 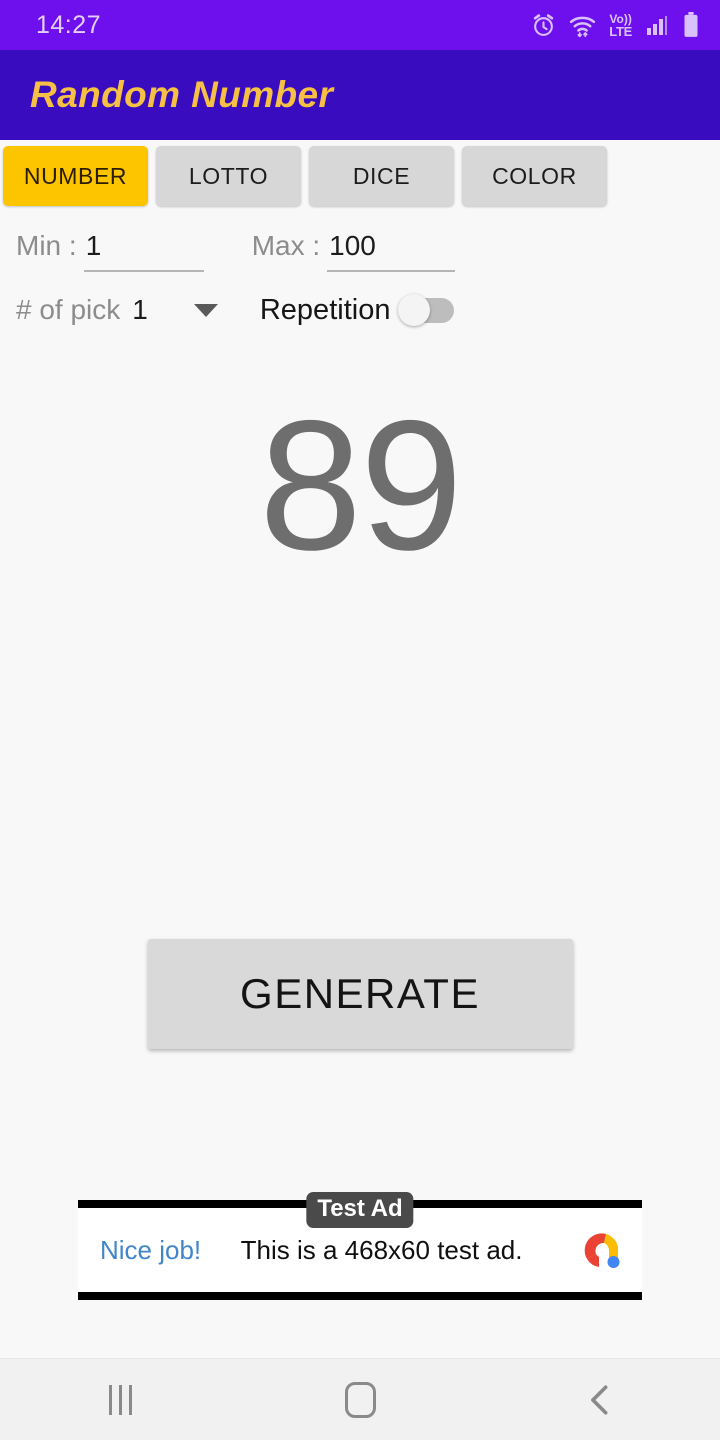 I want to click on tab-lotto-label: LOTTO, so click(x=228, y=175).